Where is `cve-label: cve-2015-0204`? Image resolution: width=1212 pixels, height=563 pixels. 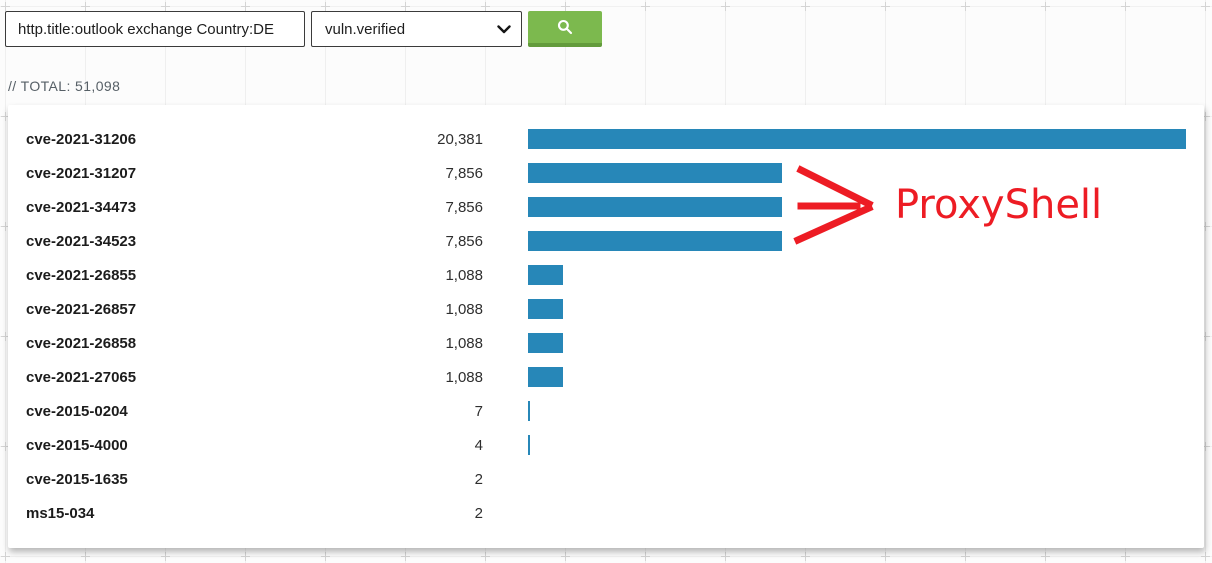 cve-label: cve-2015-0204 is located at coordinates (77, 411).